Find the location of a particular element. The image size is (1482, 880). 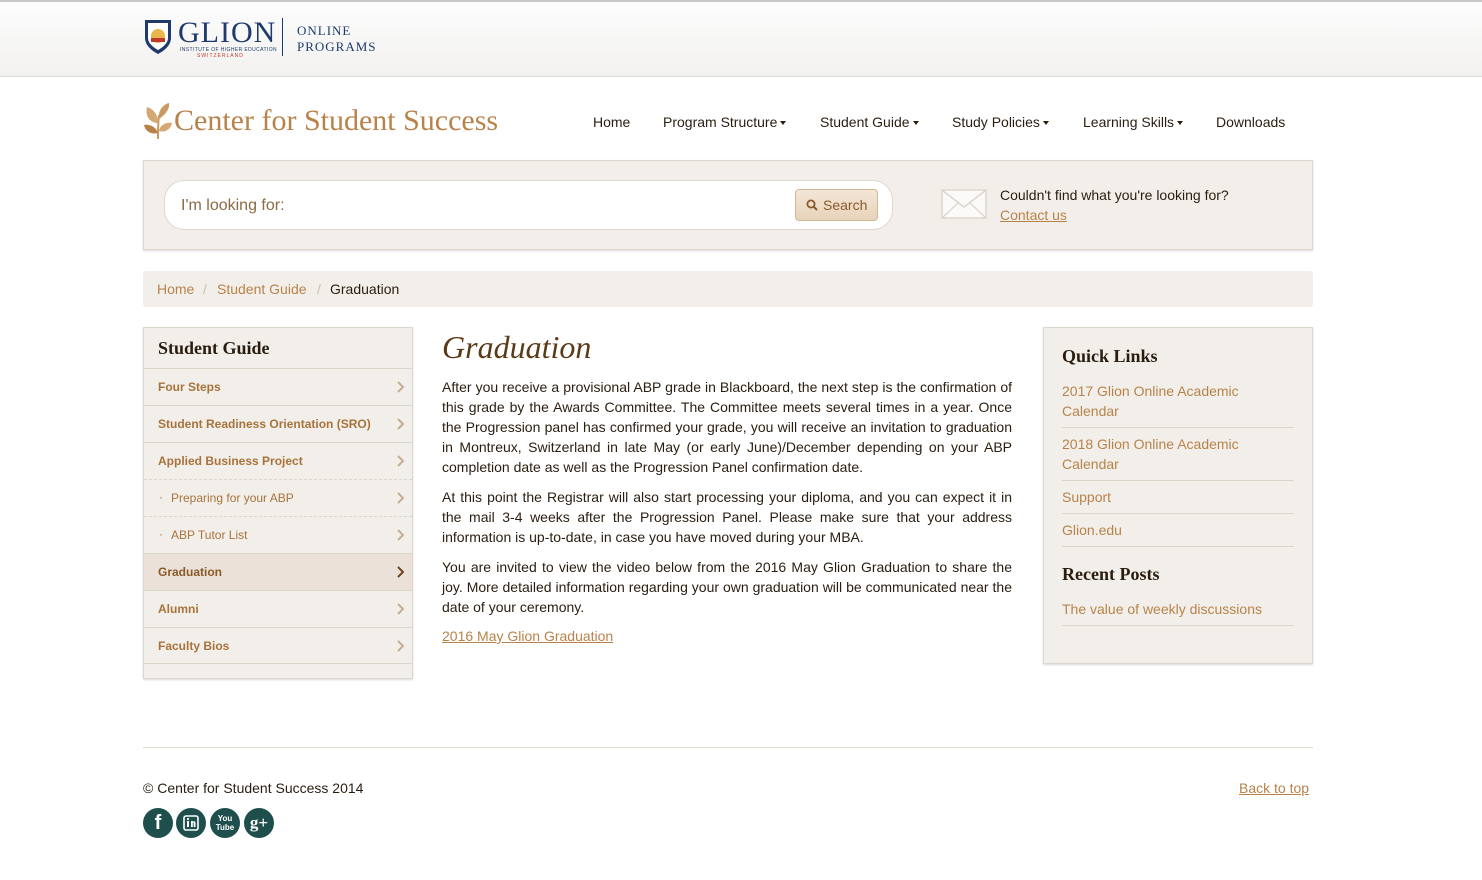

nav-study-policies: Study Policies is located at coordinates (1000, 122).